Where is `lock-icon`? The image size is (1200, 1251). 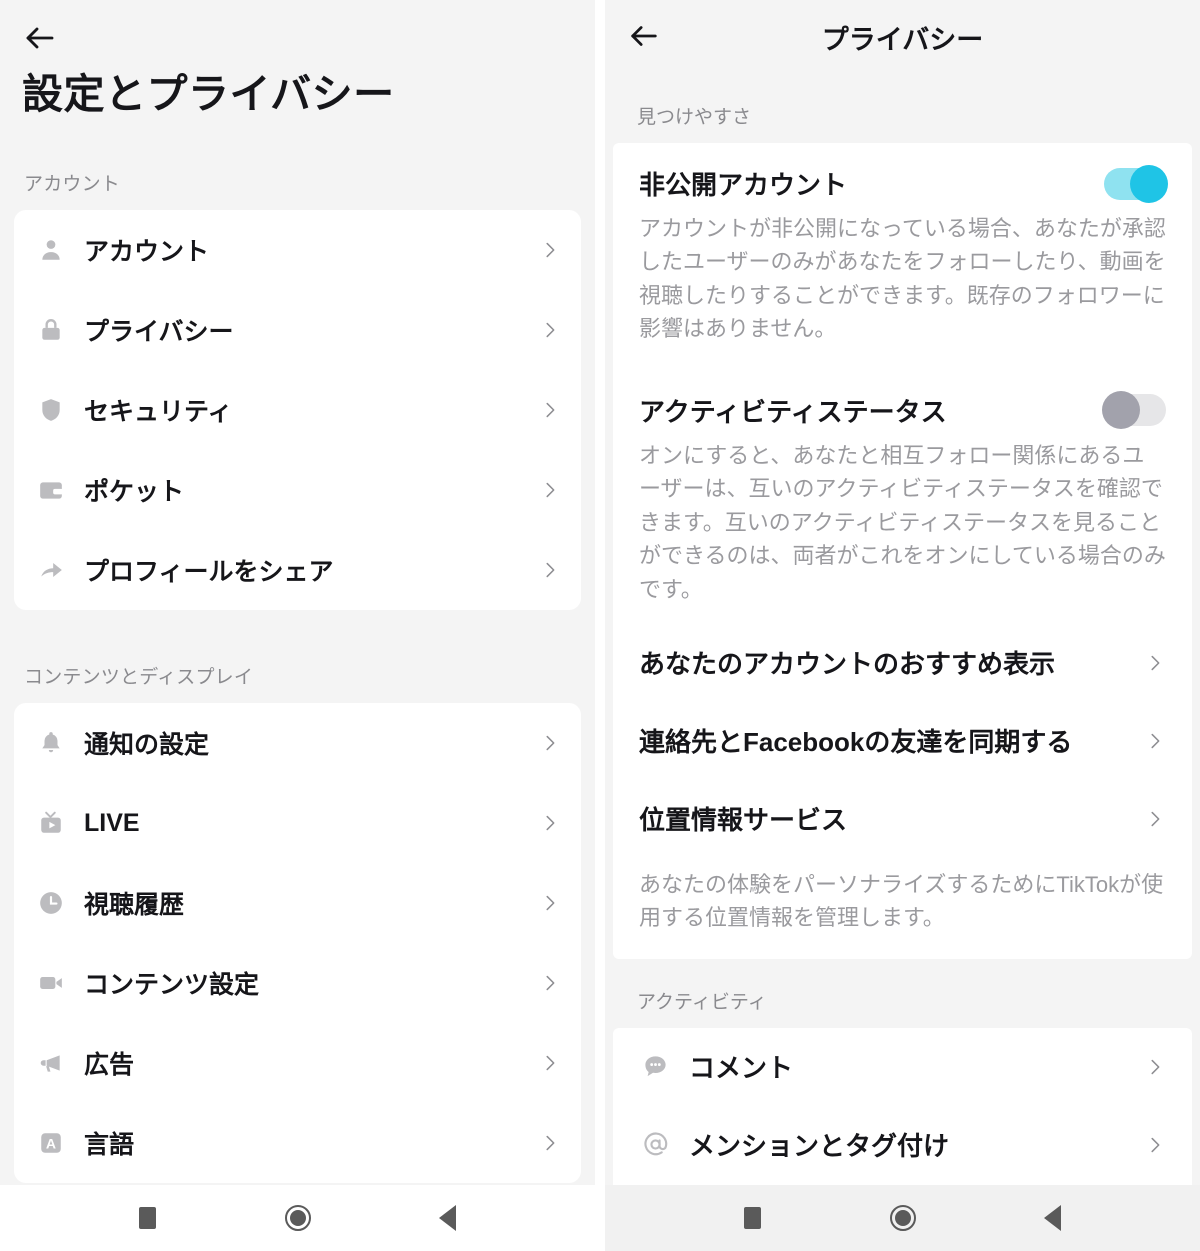
lock-icon is located at coordinates (51, 330).